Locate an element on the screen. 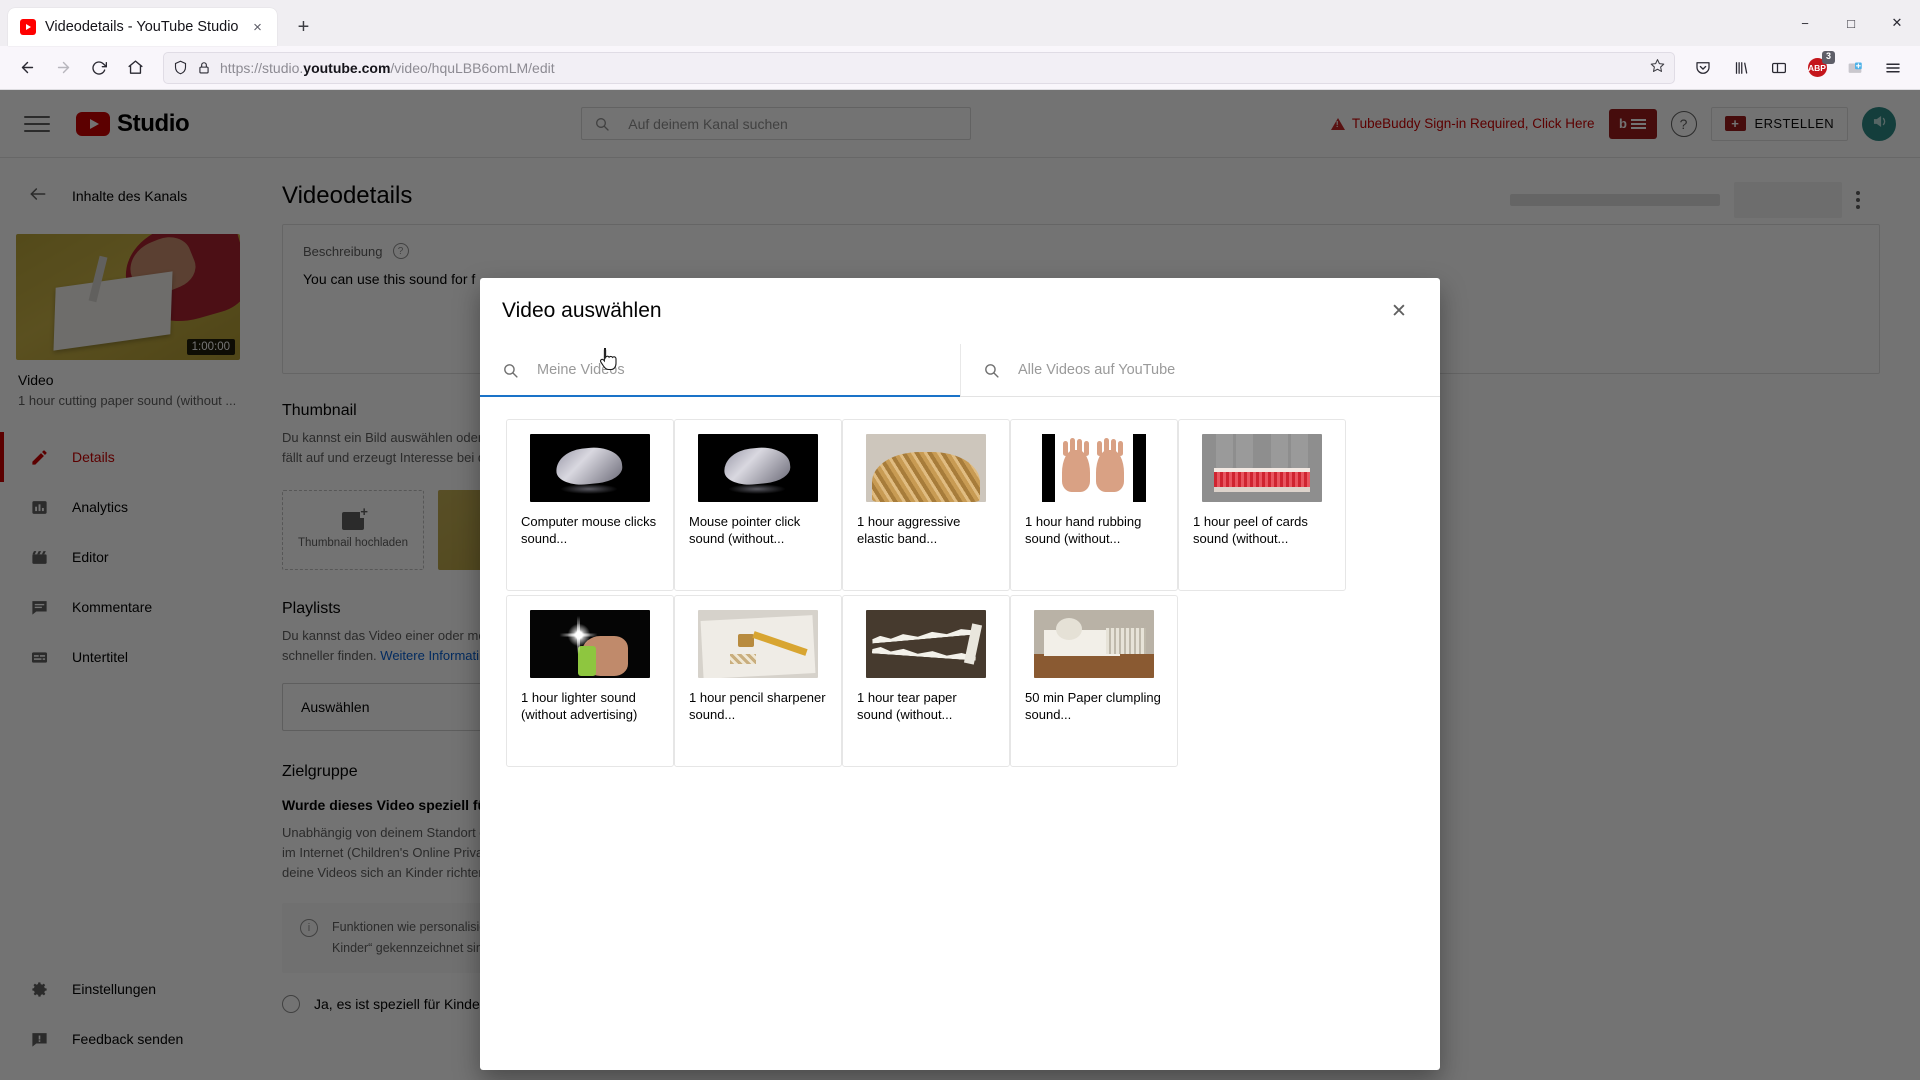 The width and height of the screenshot is (1920, 1080). app-menu-icon is located at coordinates (1893, 68).